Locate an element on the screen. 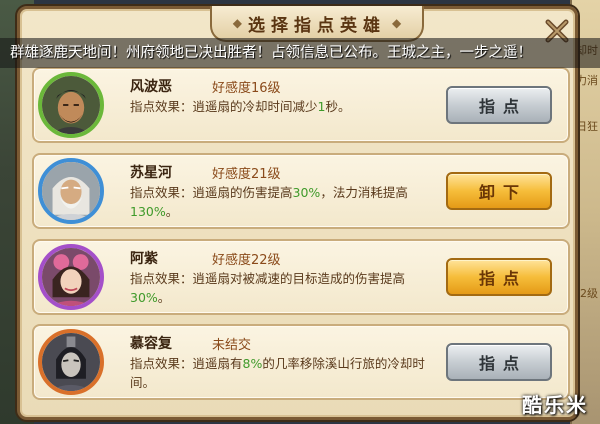 The image size is (600, 424). hero-effect: 指点效果：逍遥扇有8%的几率移除溪山行旅的冷却时间。 is located at coordinates (280, 373).